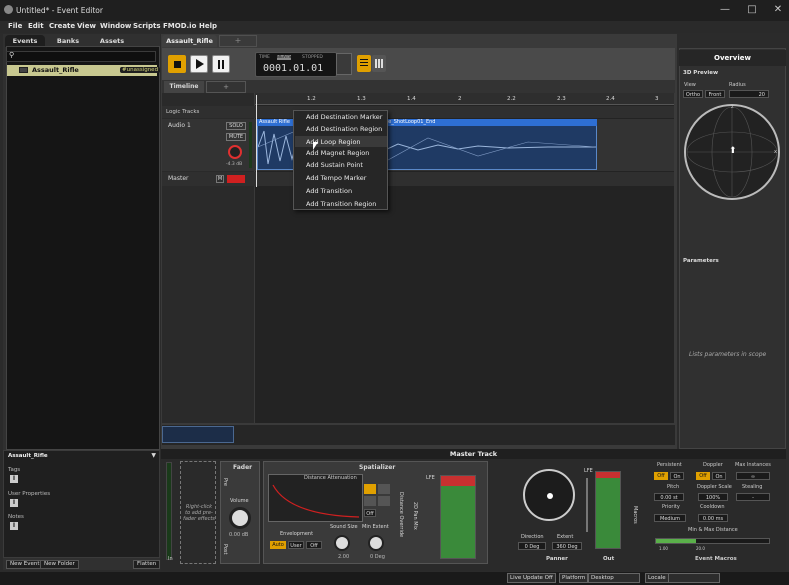  What do you see at coordinates (657, 578) in the screenshot?
I see `locale-label: Locale` at bounding box center [657, 578].